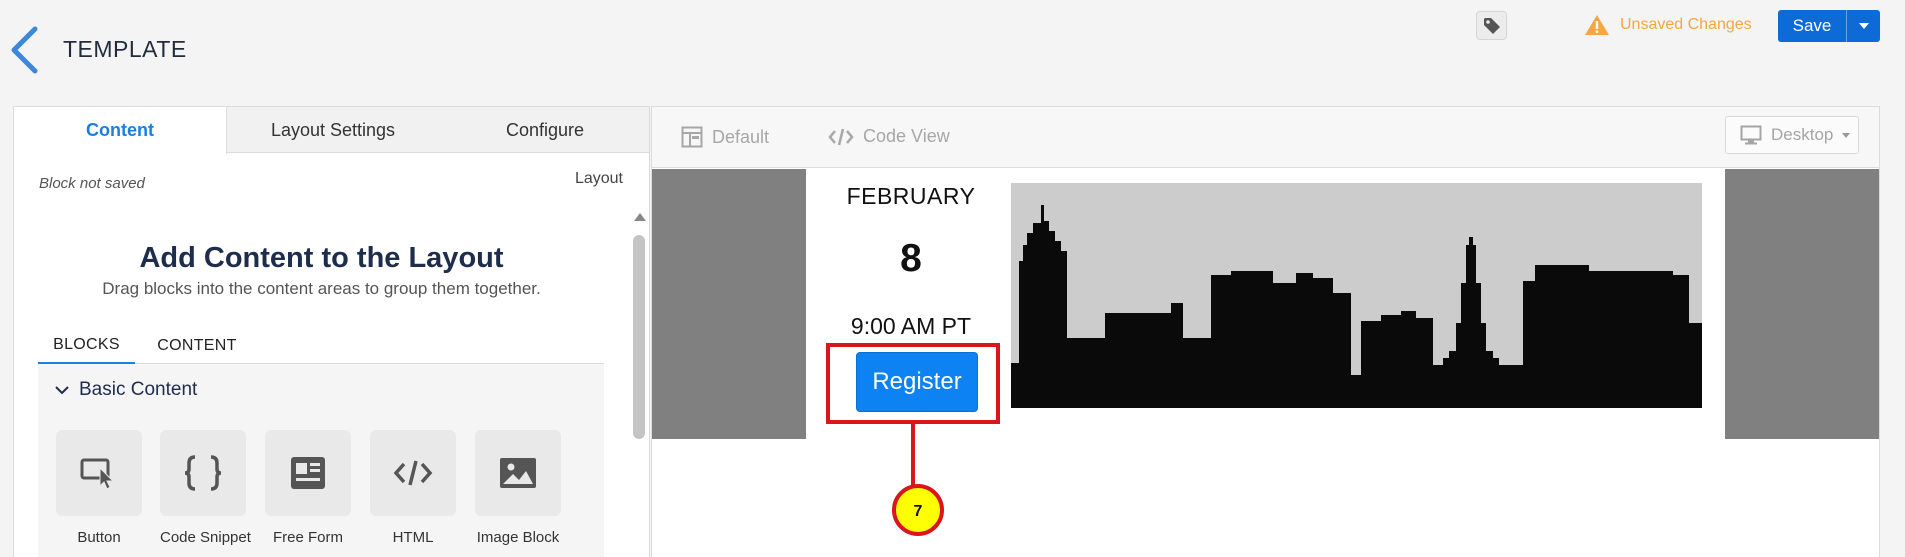  I want to click on tab-content: Content, so click(120, 130).